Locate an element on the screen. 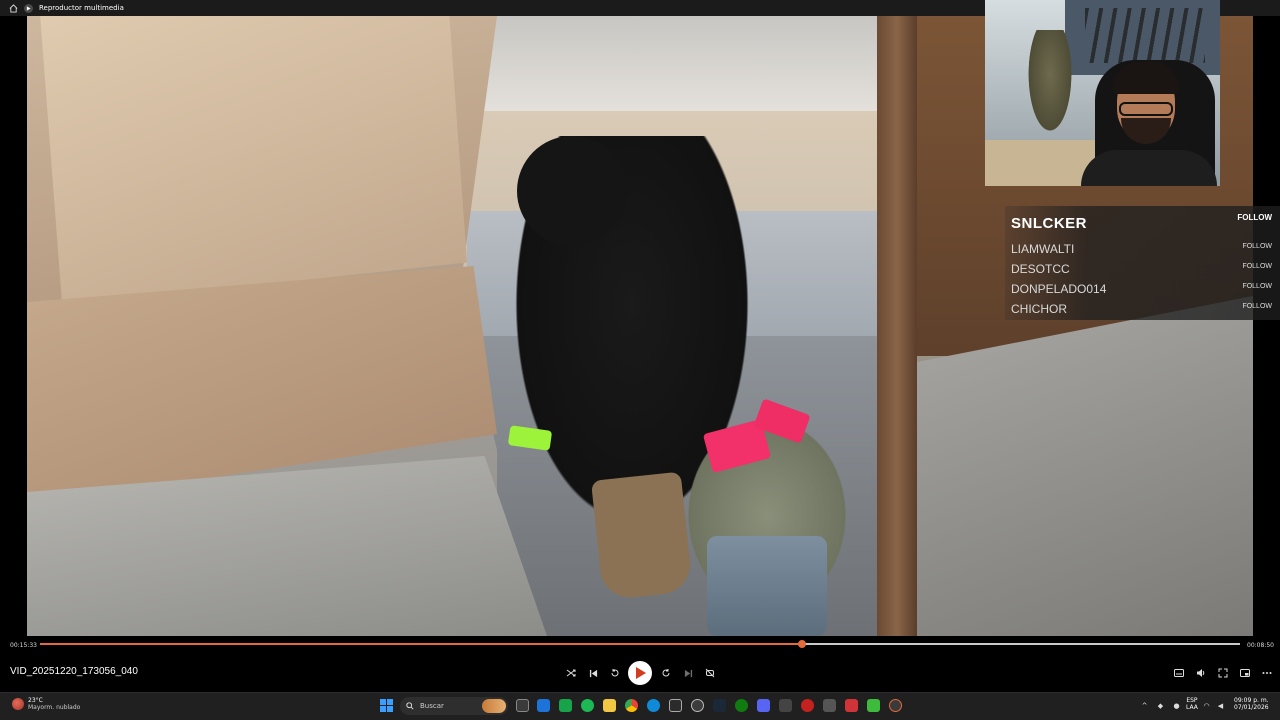  scene-ceiling is located at coordinates (672, 63).